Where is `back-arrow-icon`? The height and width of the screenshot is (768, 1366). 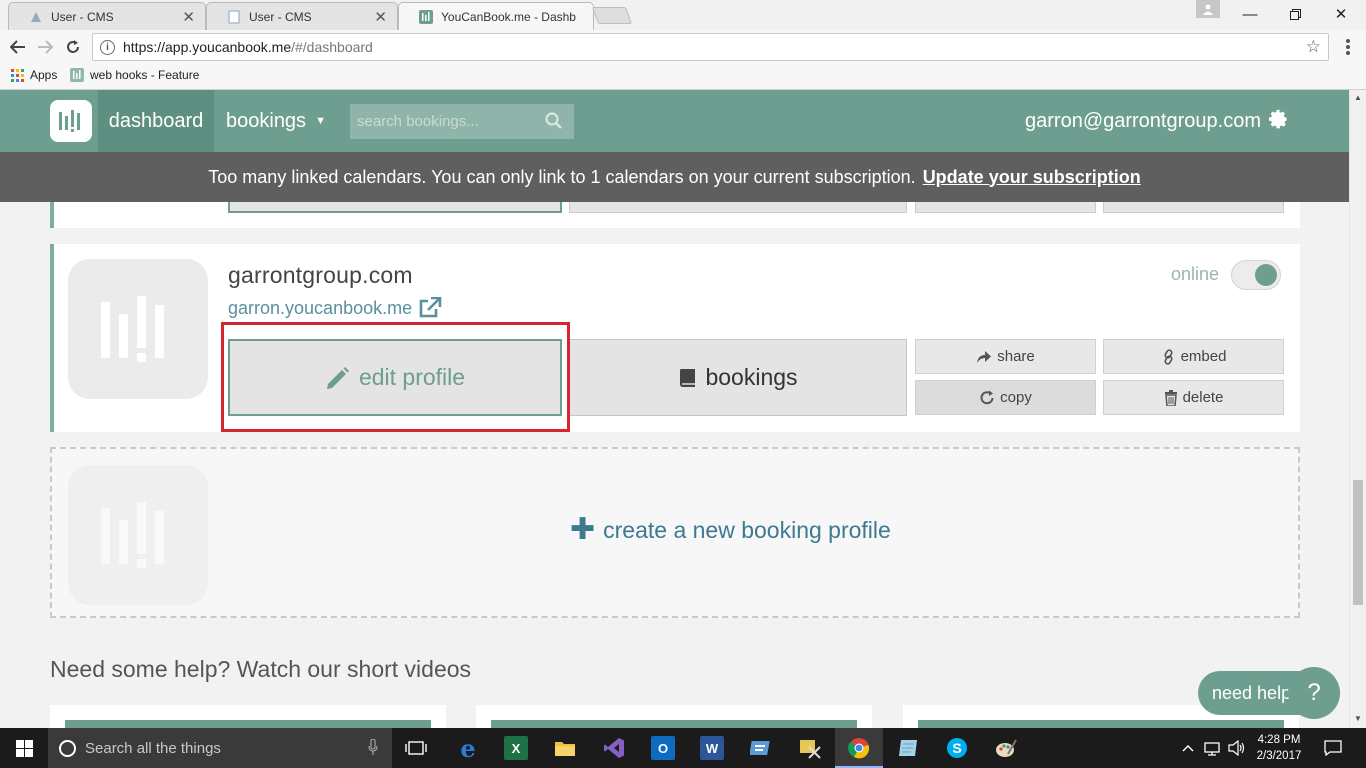 back-arrow-icon is located at coordinates (18, 47).